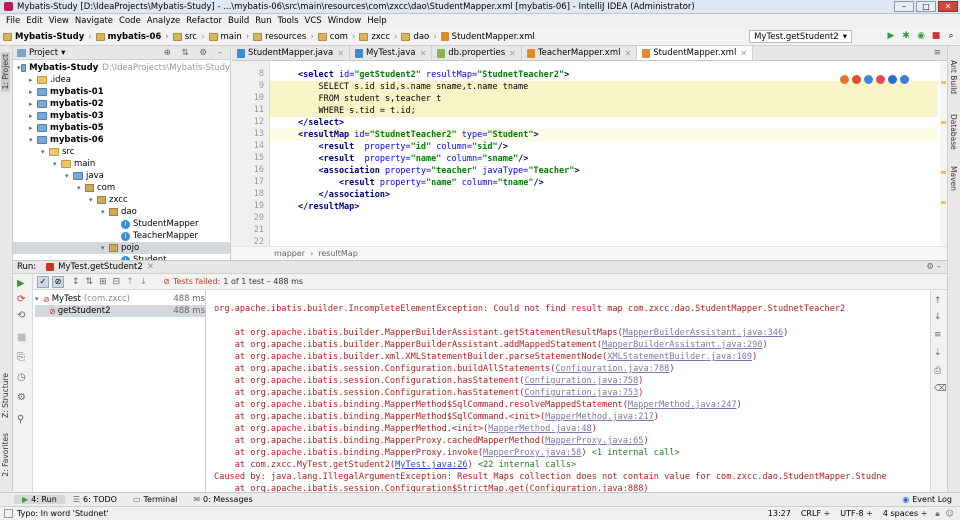  Describe the element at coordinates (76, 282) in the screenshot. I see `sort-icon: ↕` at that location.